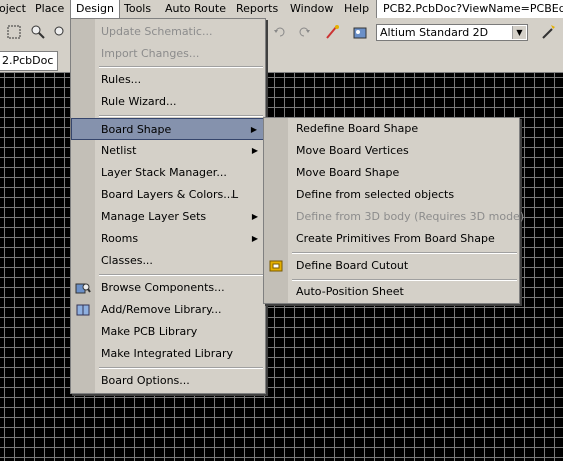  I want to click on menu-item-define-board-cutout: Define Board Cutout, so click(391, 266).